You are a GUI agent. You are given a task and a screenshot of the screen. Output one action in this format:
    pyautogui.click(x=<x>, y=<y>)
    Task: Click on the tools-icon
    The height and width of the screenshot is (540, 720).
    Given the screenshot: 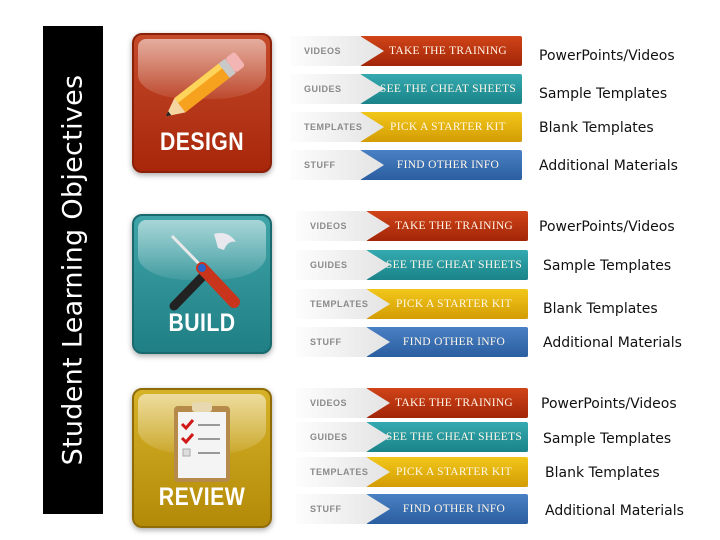 What is the action you would take?
    pyautogui.click(x=204, y=272)
    